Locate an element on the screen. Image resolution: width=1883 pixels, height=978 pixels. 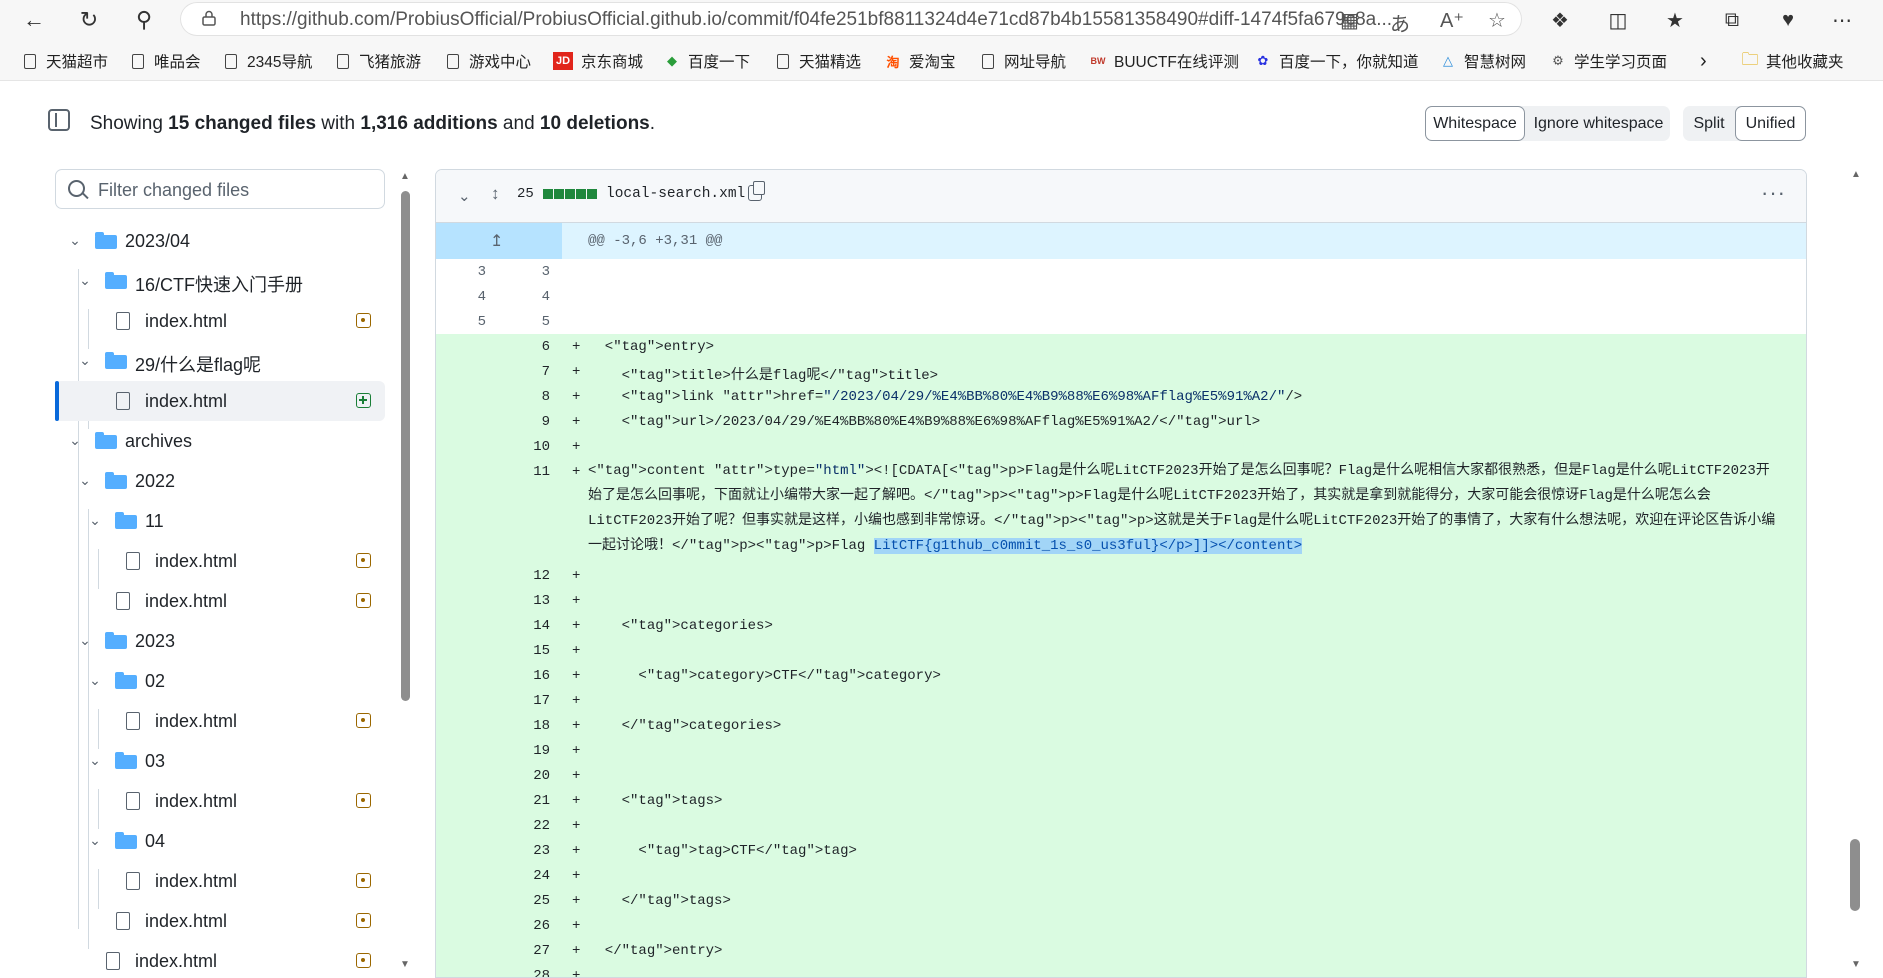
old-line-number: 4 is located at coordinates (466, 297).